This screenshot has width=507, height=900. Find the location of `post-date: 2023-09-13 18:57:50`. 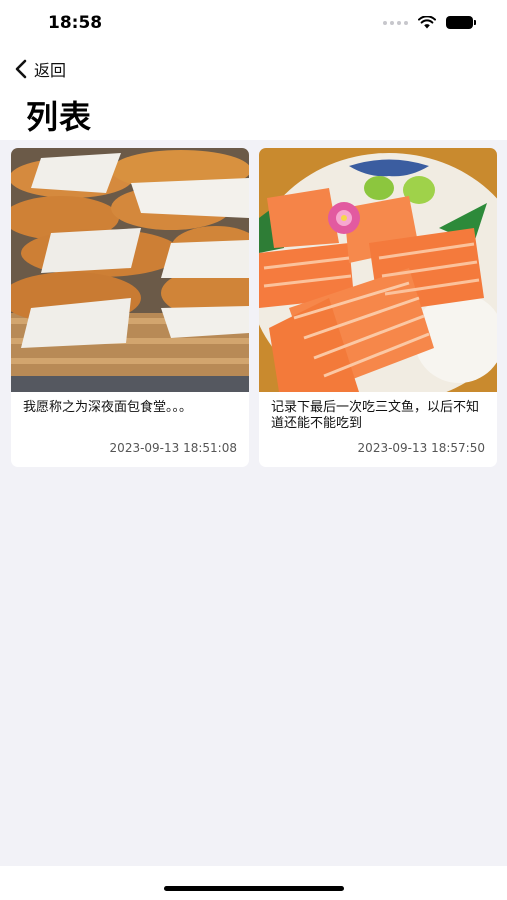

post-date: 2023-09-13 18:57:50 is located at coordinates (421, 448).